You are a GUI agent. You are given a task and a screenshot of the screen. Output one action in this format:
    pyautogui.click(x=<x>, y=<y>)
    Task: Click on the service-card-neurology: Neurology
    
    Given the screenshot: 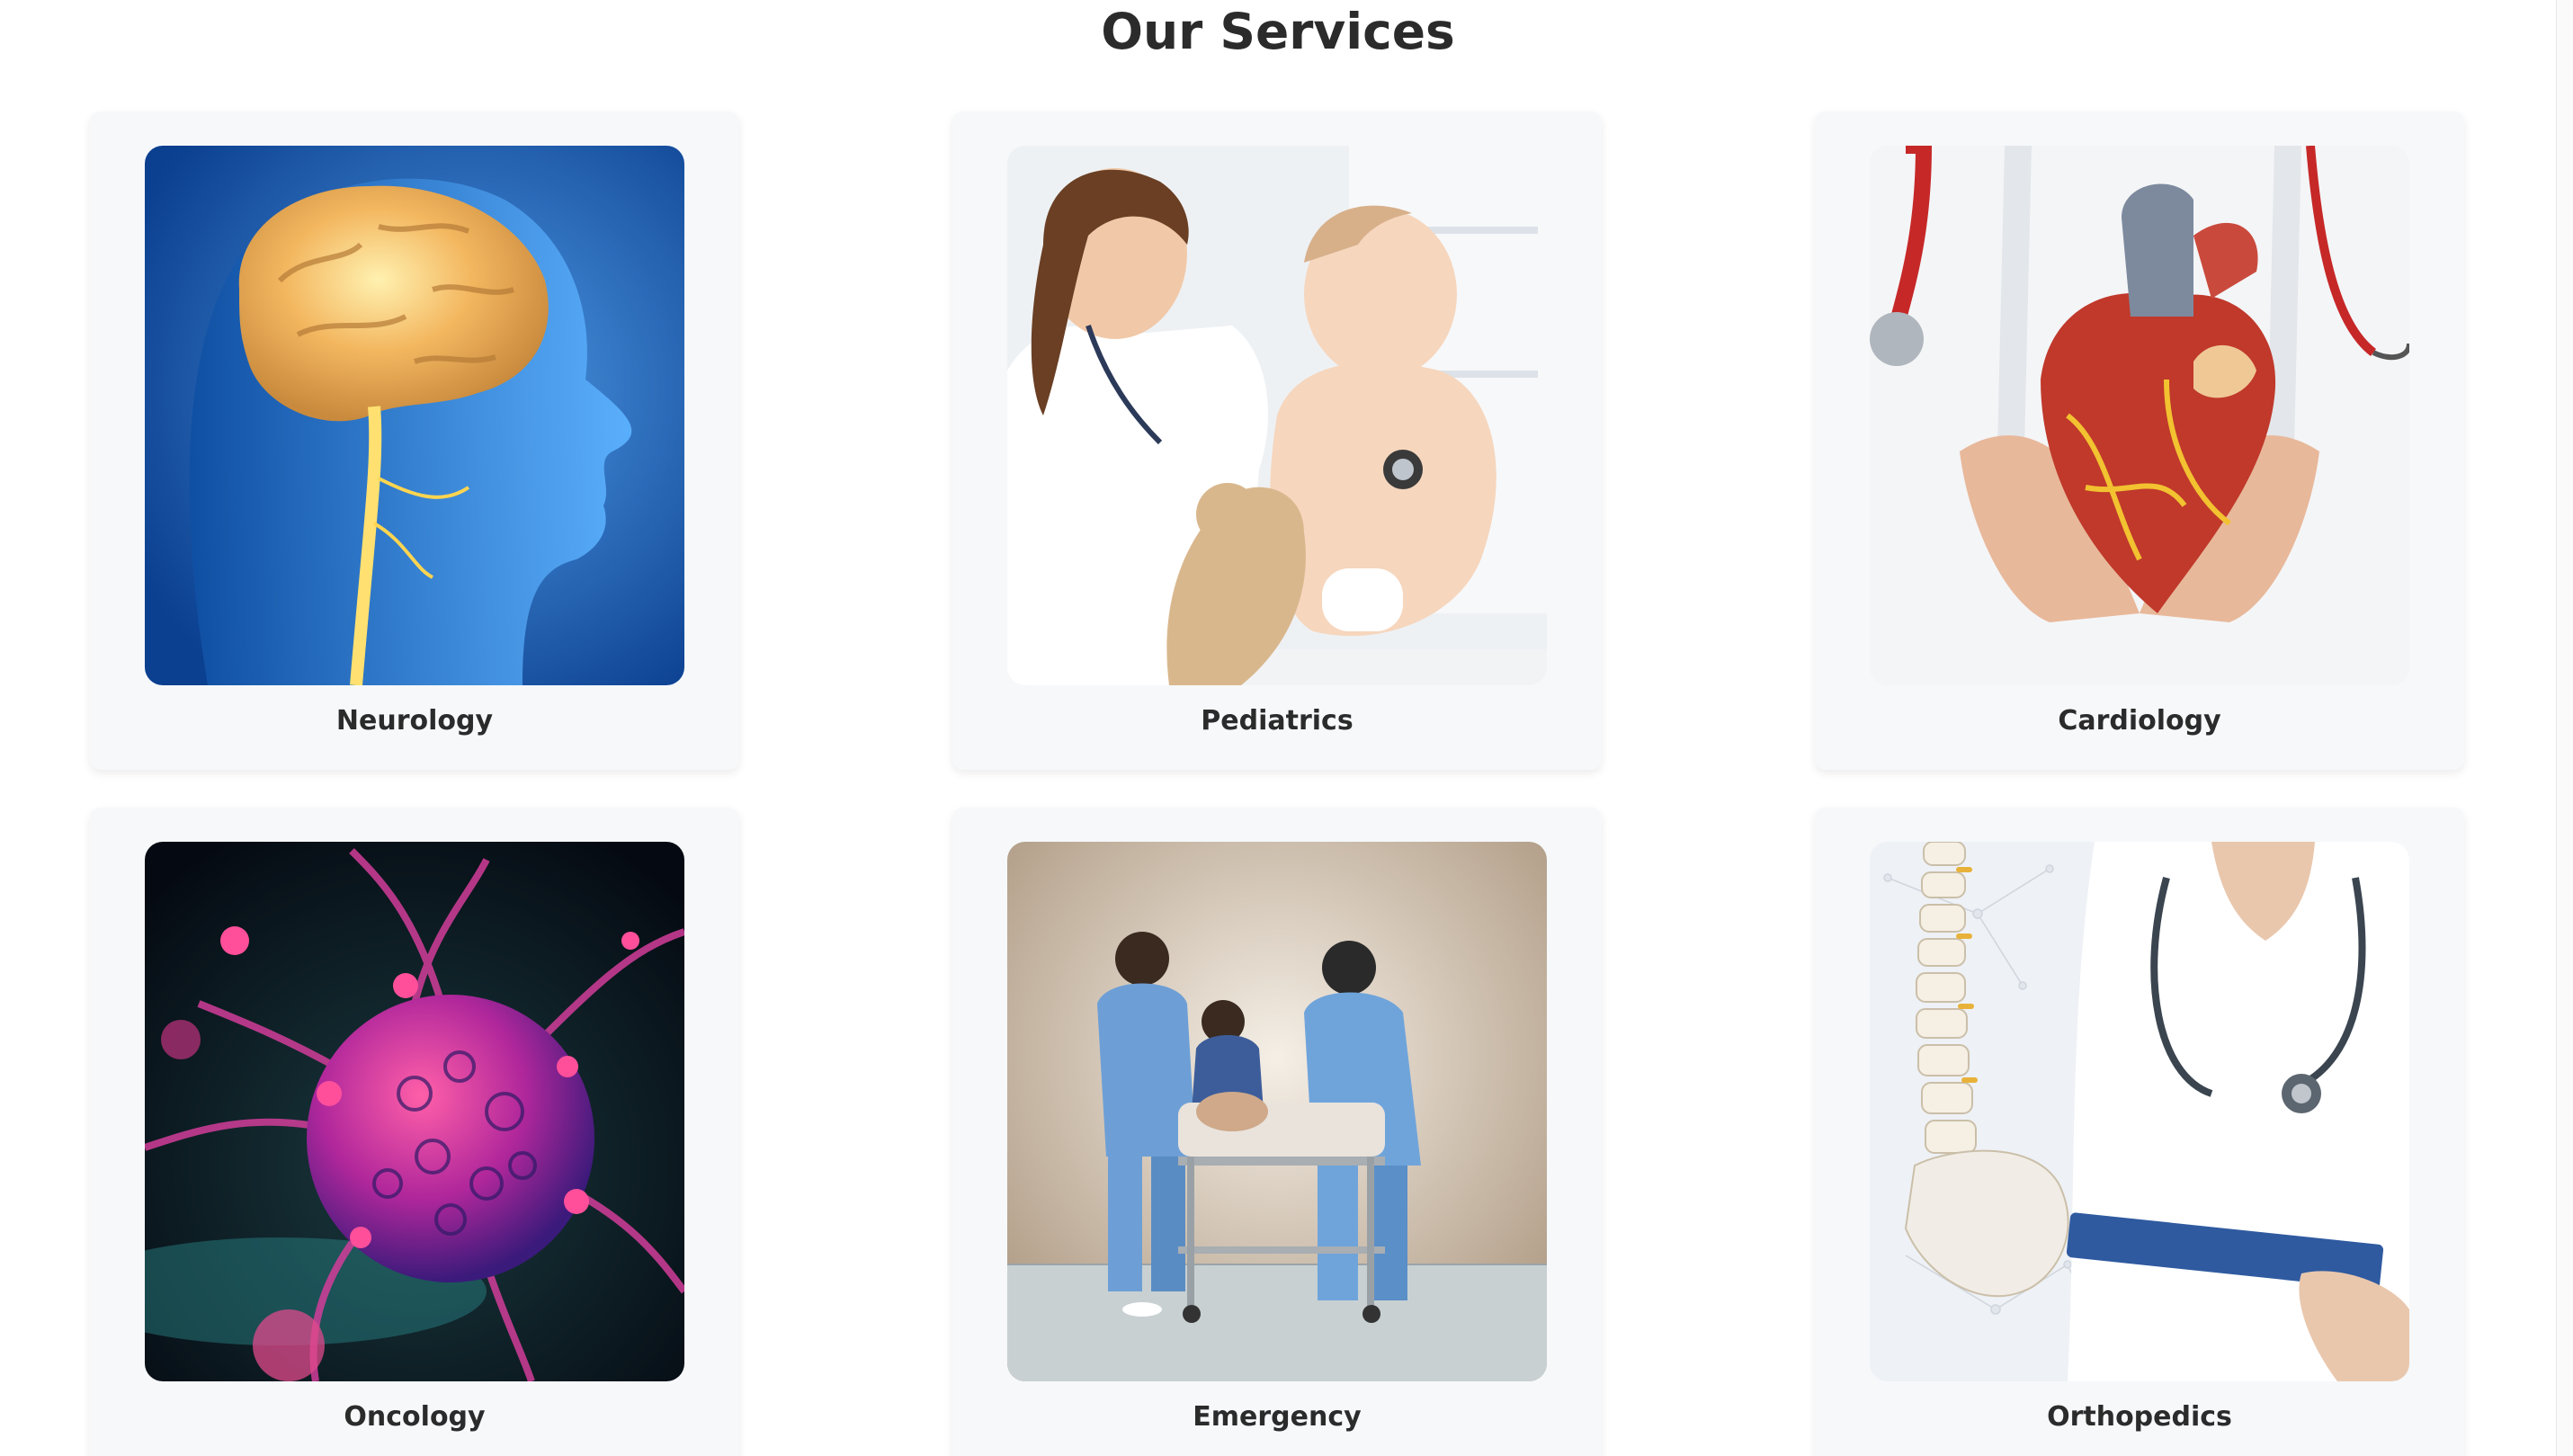 What is the action you would take?
    pyautogui.click(x=414, y=441)
    